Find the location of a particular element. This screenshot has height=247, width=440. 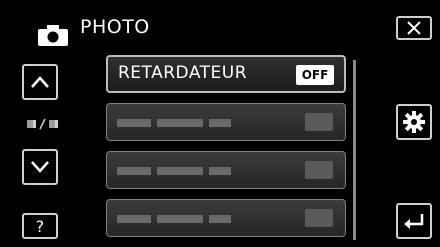

page-title: PHOTO is located at coordinates (115, 27).